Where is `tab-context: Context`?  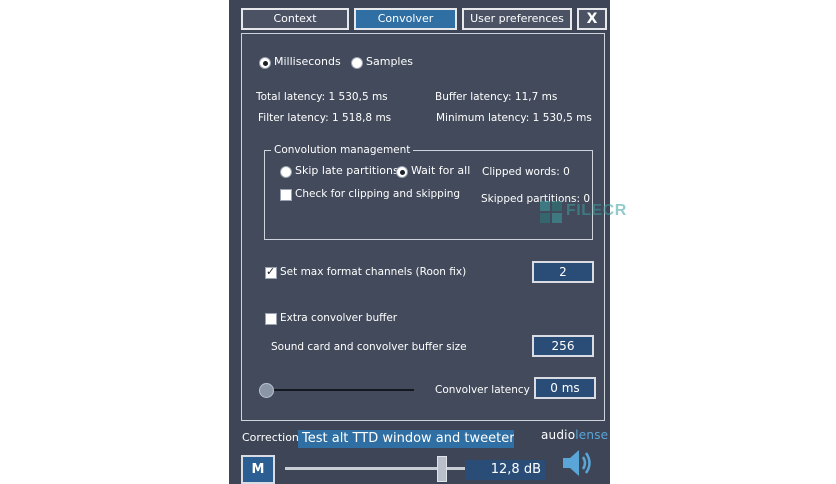 tab-context: Context is located at coordinates (295, 19).